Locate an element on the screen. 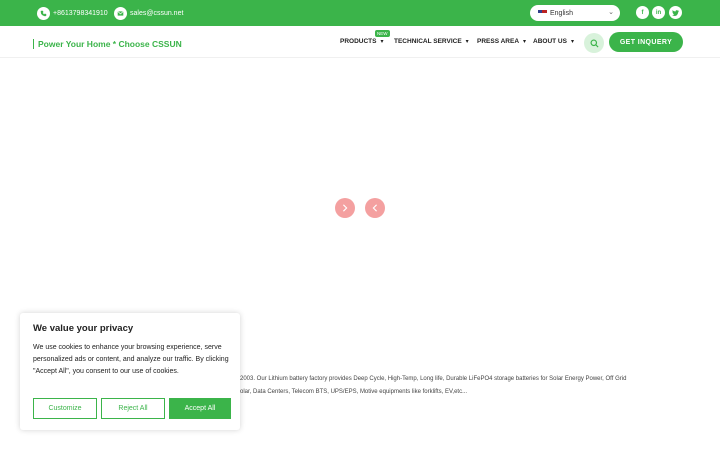 The height and width of the screenshot is (450, 720). nav-about-us: ABOUT US ▾ is located at coordinates (553, 41).